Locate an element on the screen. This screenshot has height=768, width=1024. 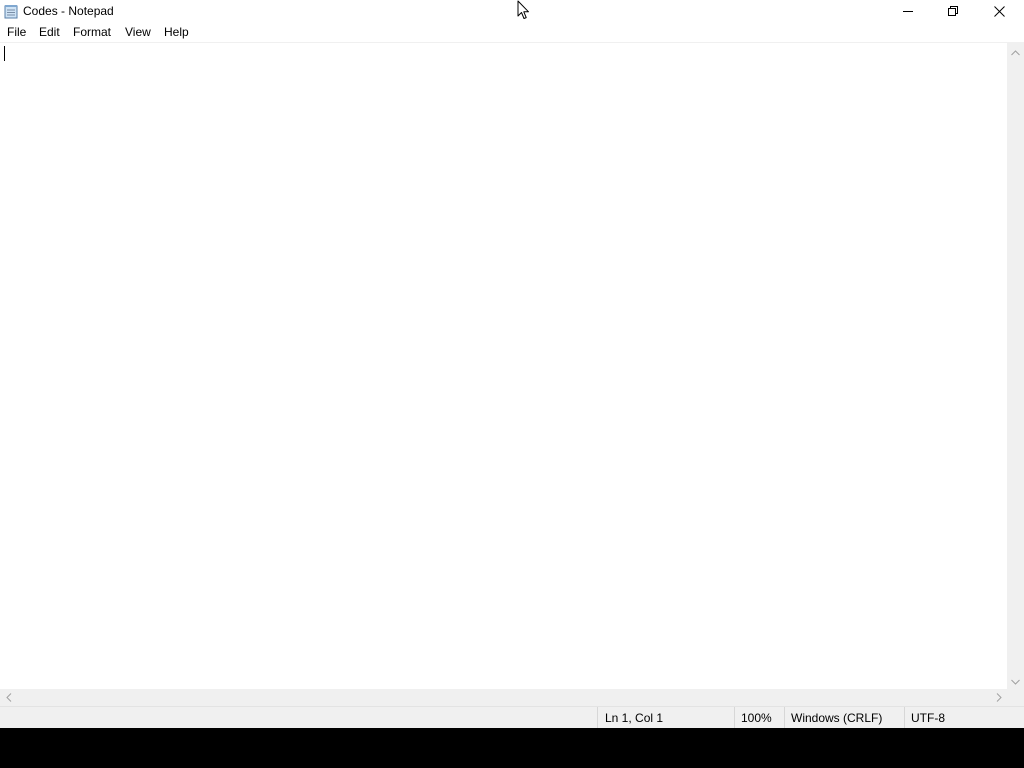
cursor-position-text: Ln 1, Col 1 is located at coordinates (634, 718).